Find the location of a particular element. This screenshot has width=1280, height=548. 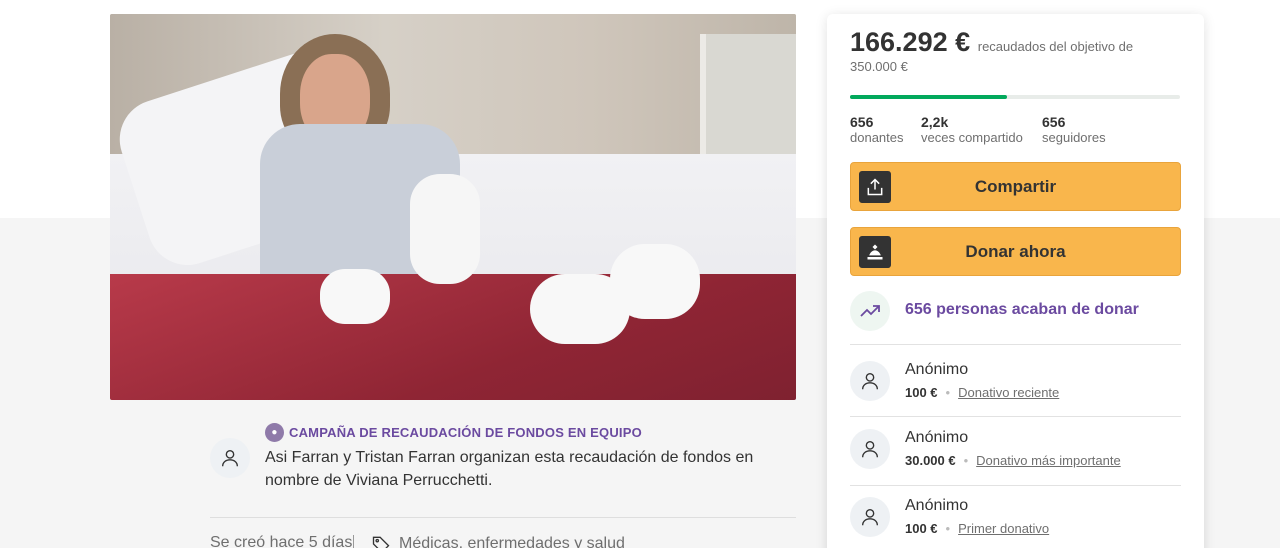

recent-donors-text: 656 personas acaban de donar is located at coordinates (1022, 309).